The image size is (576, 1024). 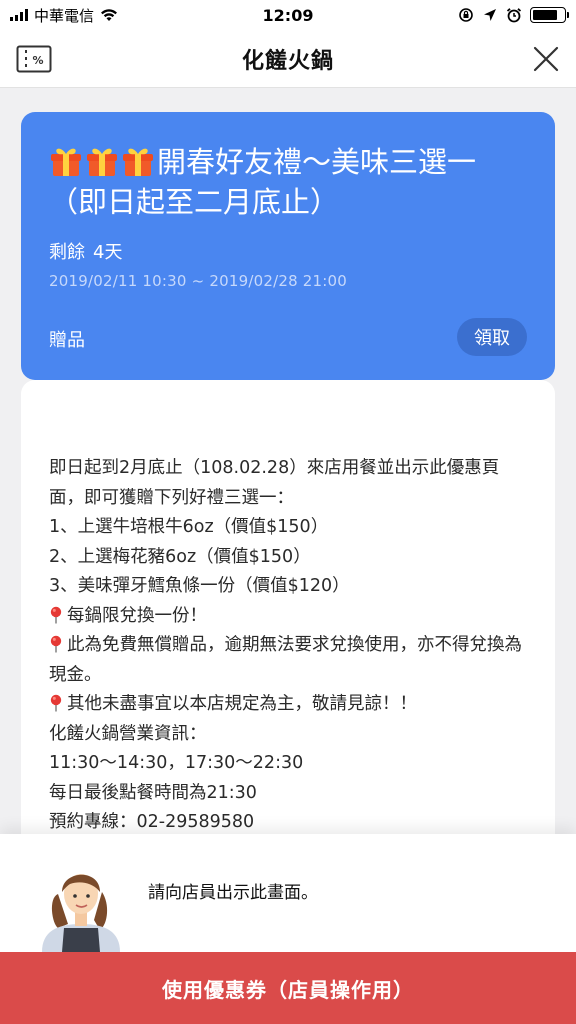 What do you see at coordinates (176, 763) in the screenshot?
I see `description-line: 11:30～14:30，17:30～22:30` at bounding box center [176, 763].